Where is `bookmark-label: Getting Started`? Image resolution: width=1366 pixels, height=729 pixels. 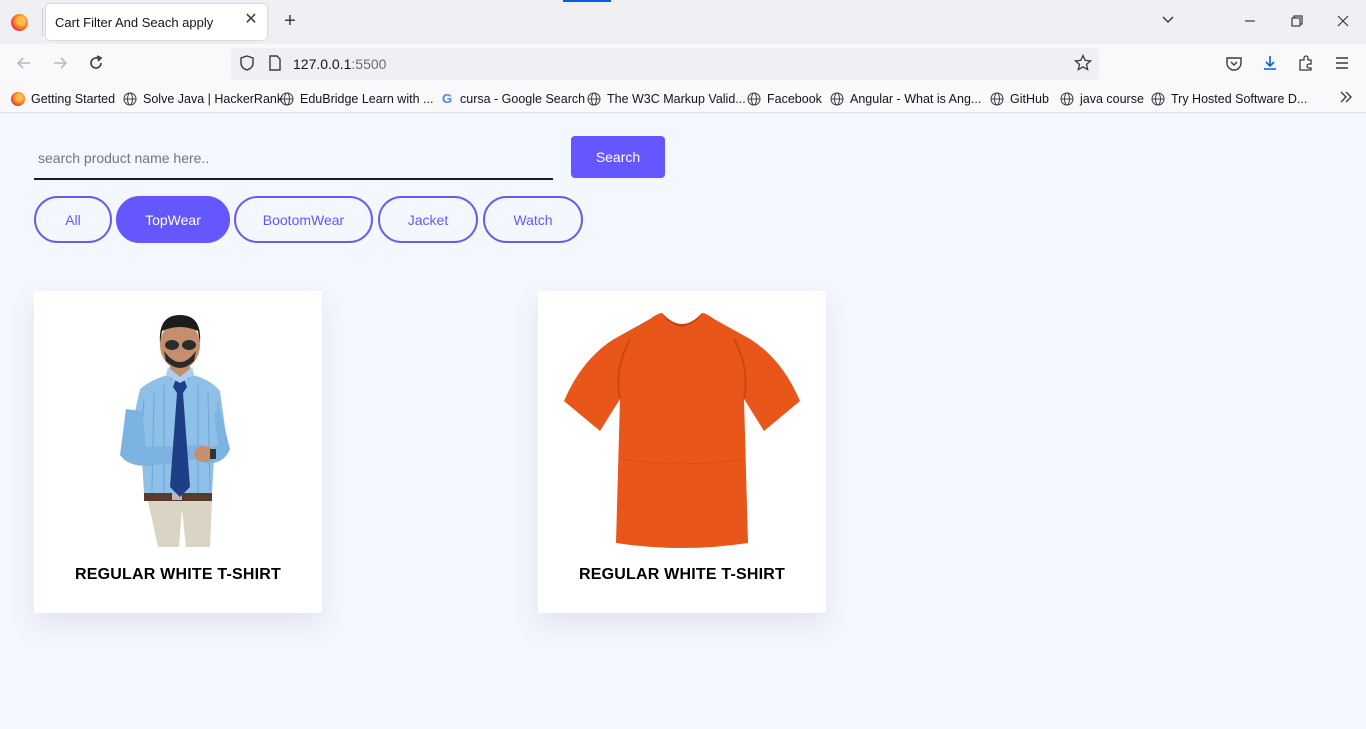 bookmark-label: Getting Started is located at coordinates (73, 99).